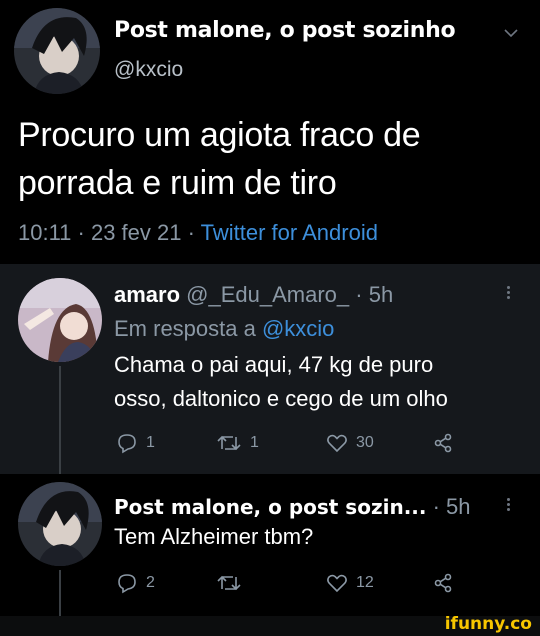  Describe the element at coordinates (147, 294) in the screenshot. I see `reply1-author-name: amaro` at that location.